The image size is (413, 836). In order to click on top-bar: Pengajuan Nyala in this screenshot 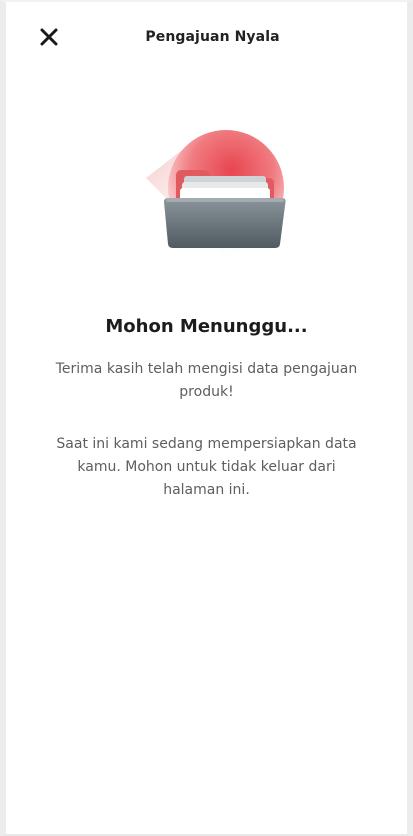, I will do `click(209, 38)`.